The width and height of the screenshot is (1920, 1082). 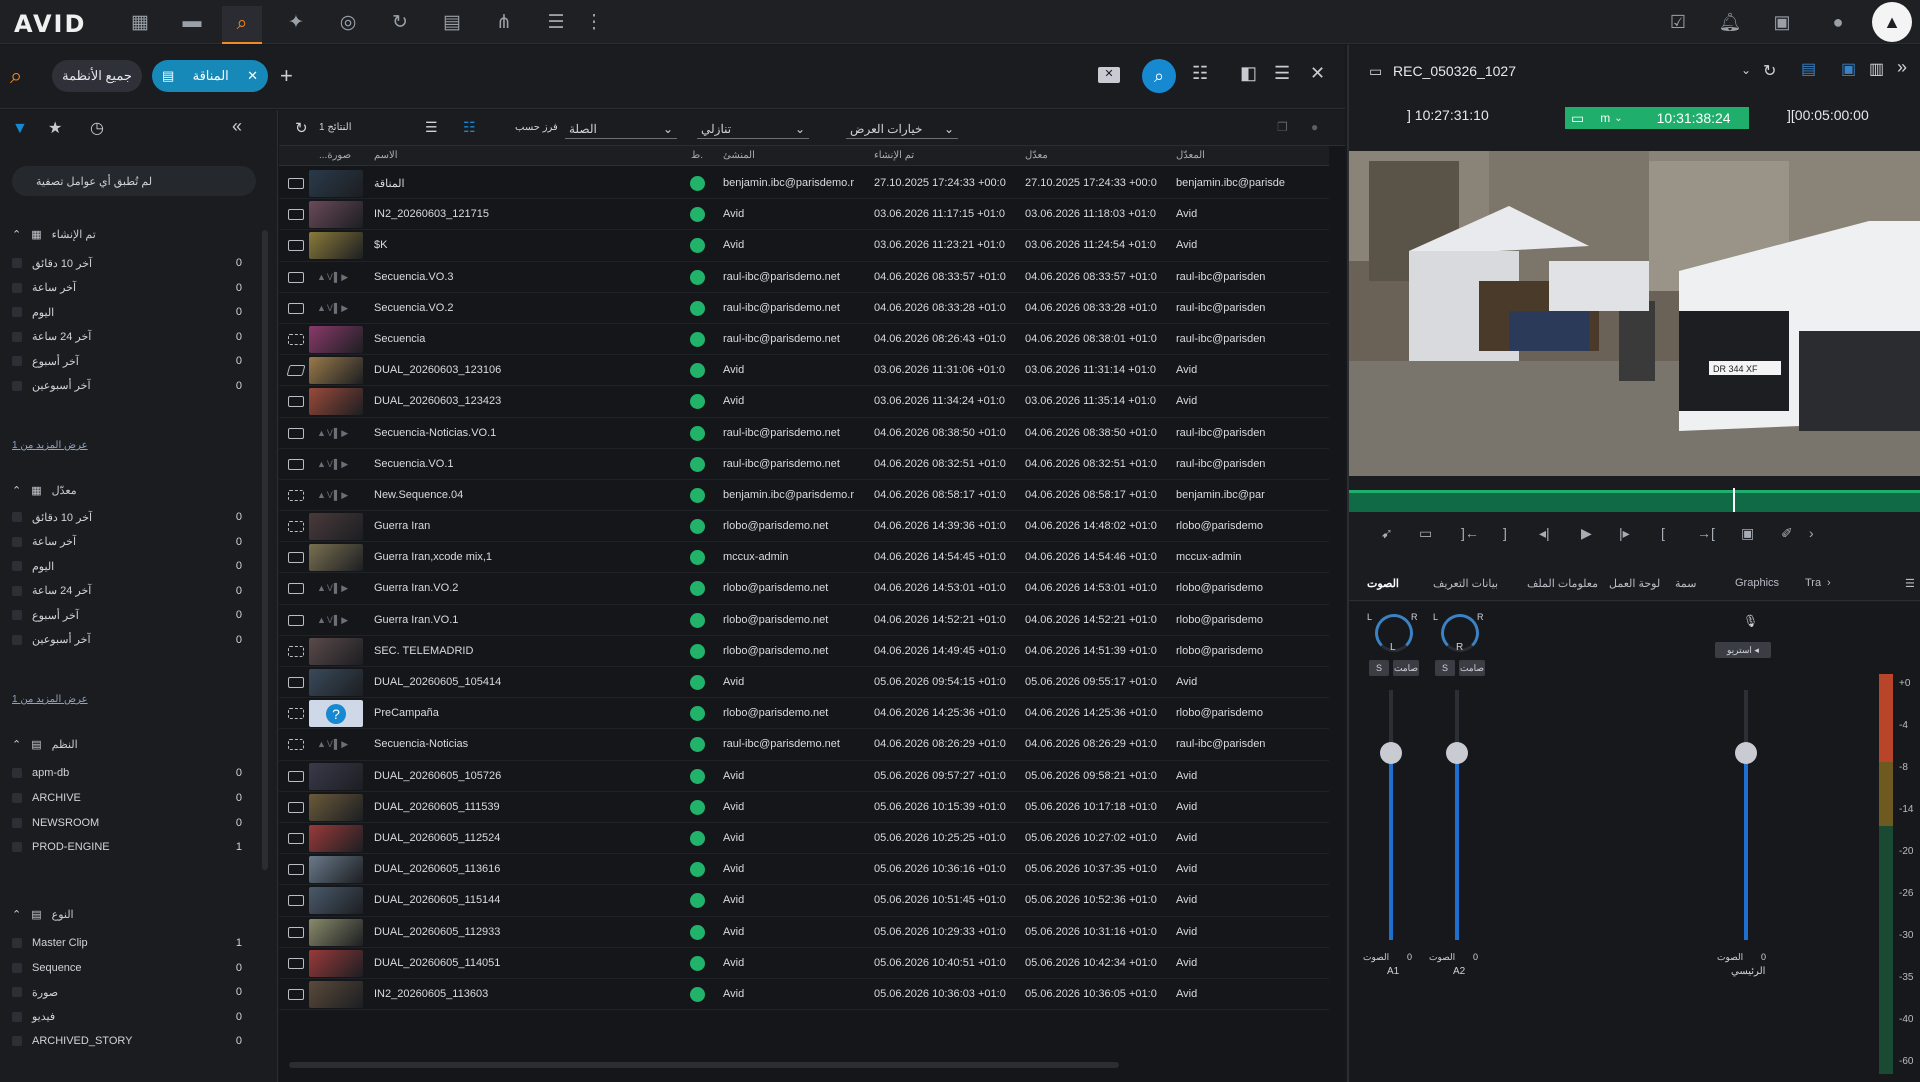 What do you see at coordinates (1159, 76) in the screenshot?
I see `search-submit-button: ⌕` at bounding box center [1159, 76].